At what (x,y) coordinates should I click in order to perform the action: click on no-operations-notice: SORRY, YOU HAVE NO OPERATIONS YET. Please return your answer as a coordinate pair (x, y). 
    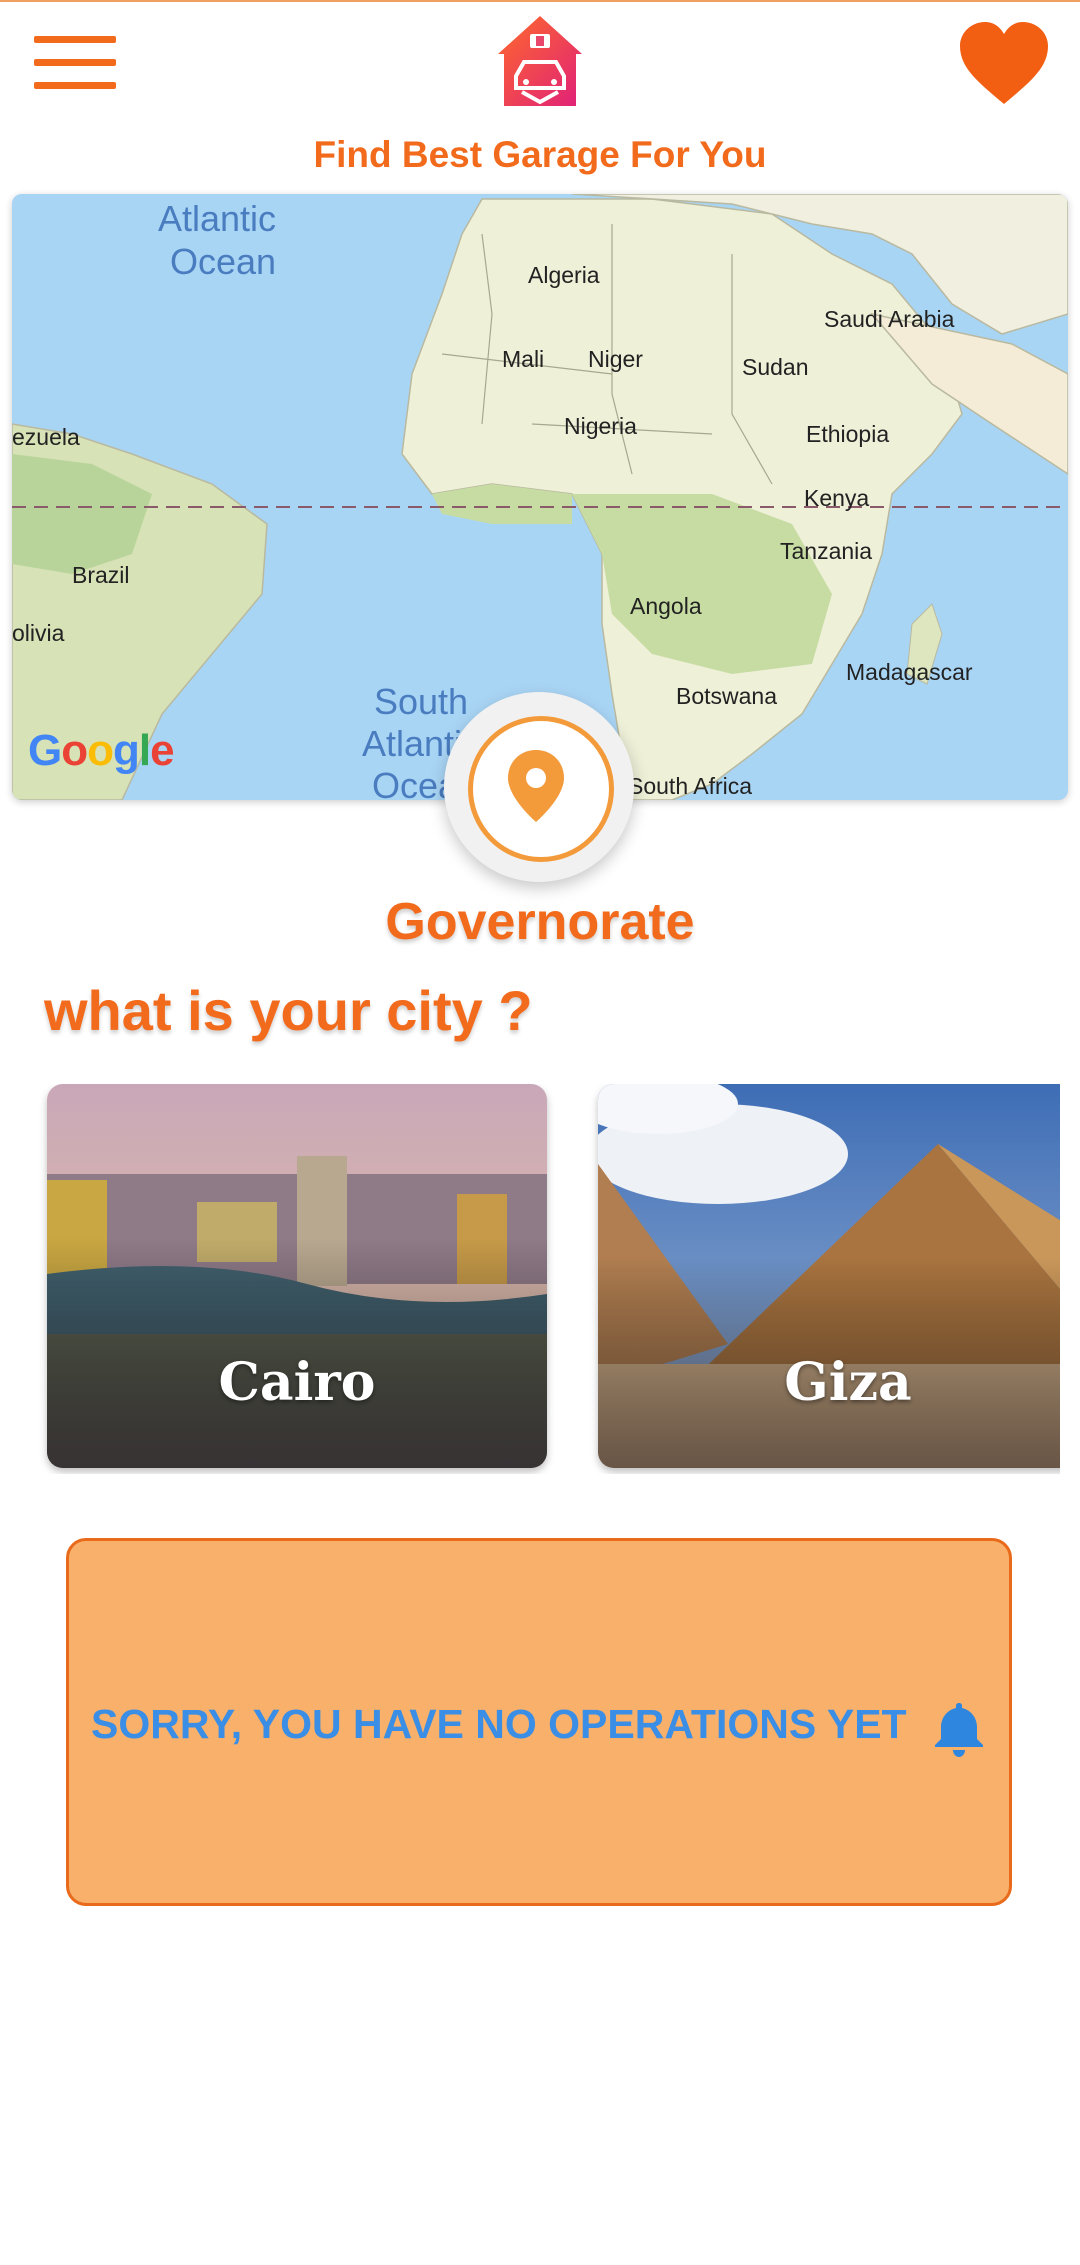
    Looking at the image, I should click on (539, 1722).